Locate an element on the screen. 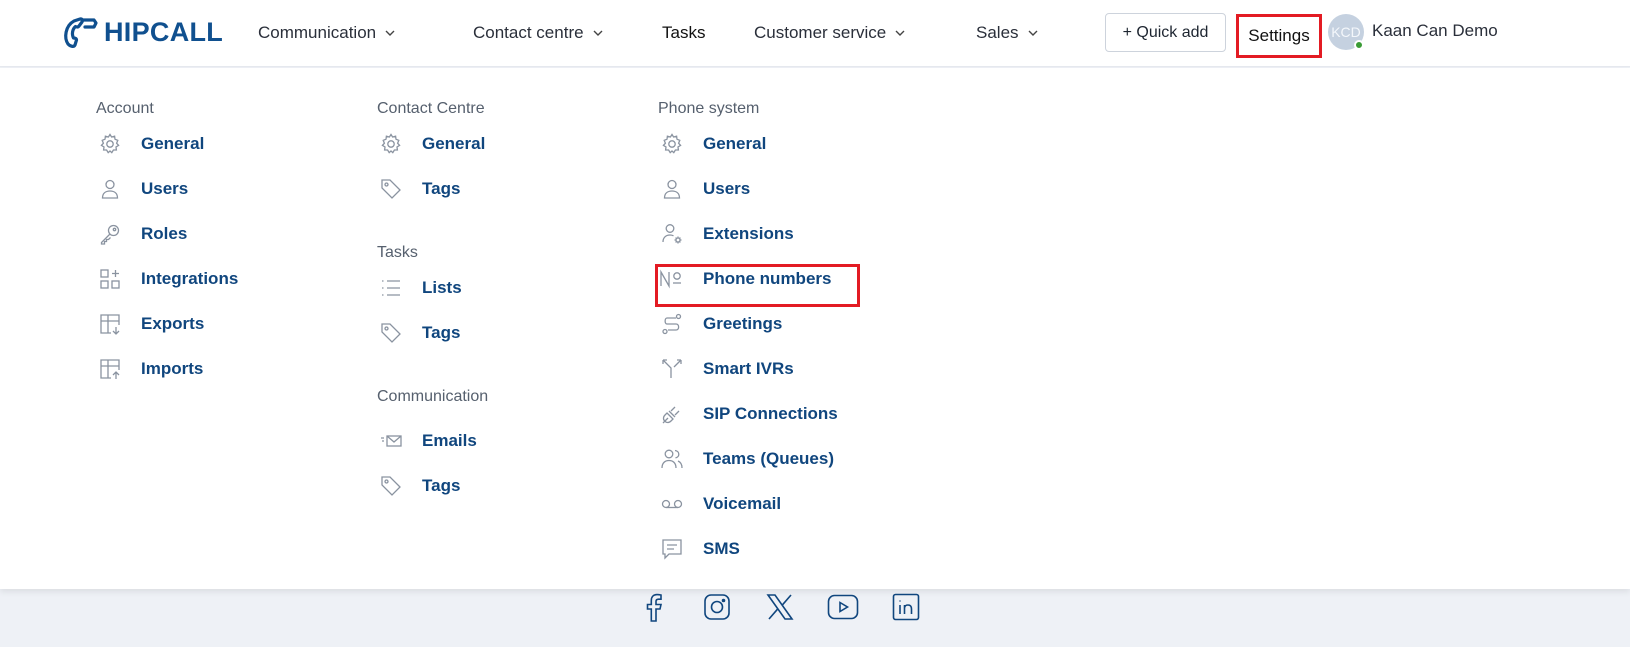 This screenshot has height=647, width=1630. section-title-tasks: Tasks is located at coordinates (397, 252).